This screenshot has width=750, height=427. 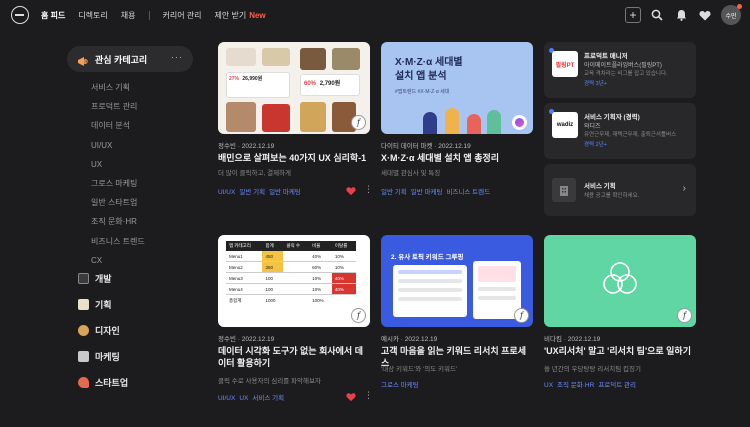 I want to click on sidebar-category-design: 디자인, so click(x=99, y=330).